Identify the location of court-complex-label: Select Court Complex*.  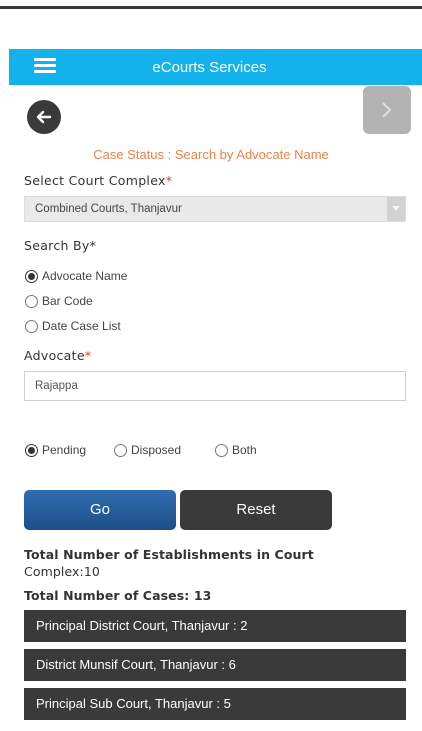
(98, 180).